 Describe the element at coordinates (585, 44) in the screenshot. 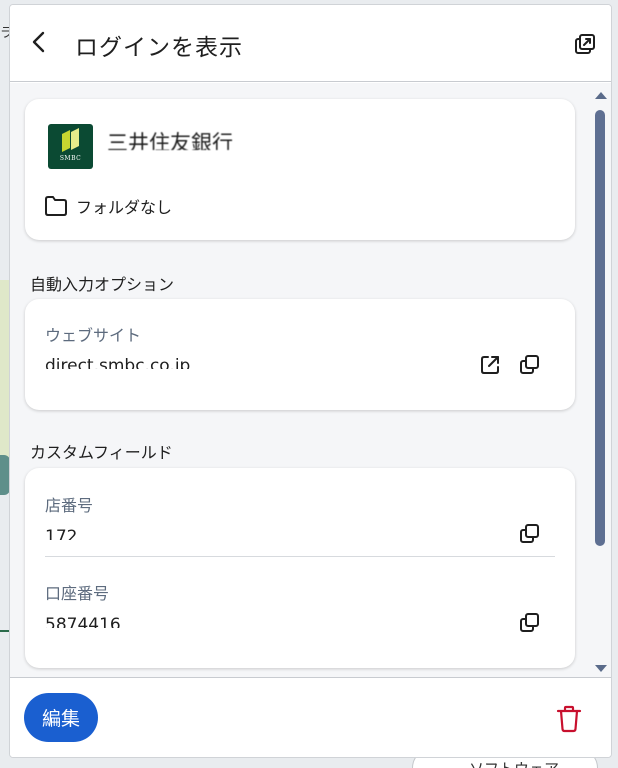

I see `popout-icon` at that location.